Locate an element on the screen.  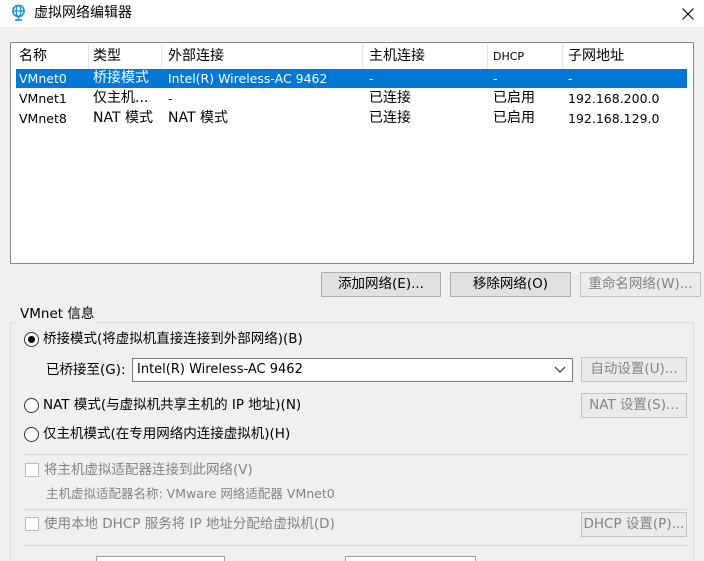
dhcp-label: 使用本地 DHCP 服务将 IP 地址分配给虚拟机(D) is located at coordinates (189, 524).